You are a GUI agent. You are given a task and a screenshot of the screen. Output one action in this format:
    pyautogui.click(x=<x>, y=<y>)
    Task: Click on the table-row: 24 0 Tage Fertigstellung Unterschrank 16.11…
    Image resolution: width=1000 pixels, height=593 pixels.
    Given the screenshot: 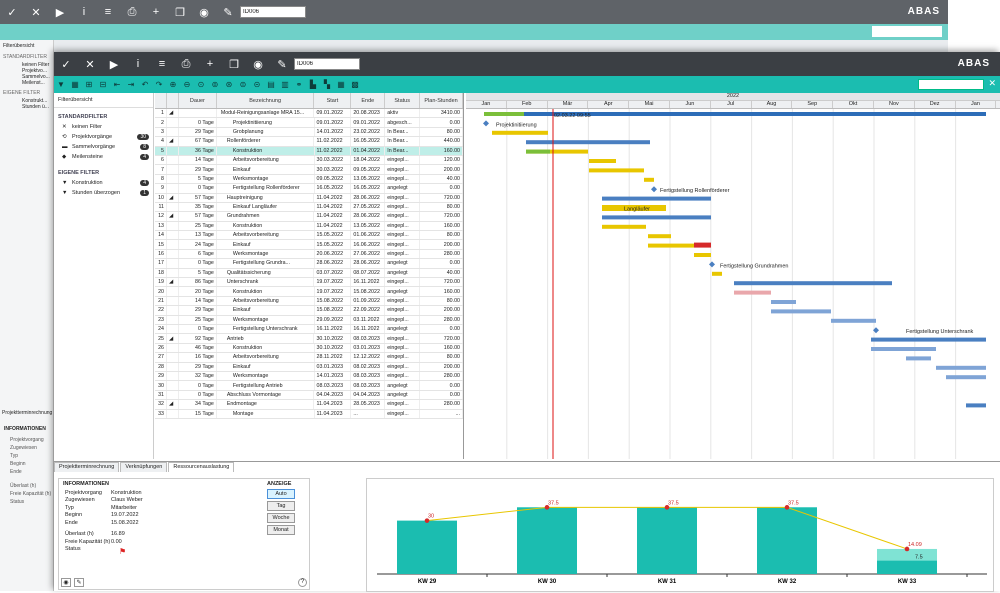 What is the action you would take?
    pyautogui.click(x=309, y=329)
    